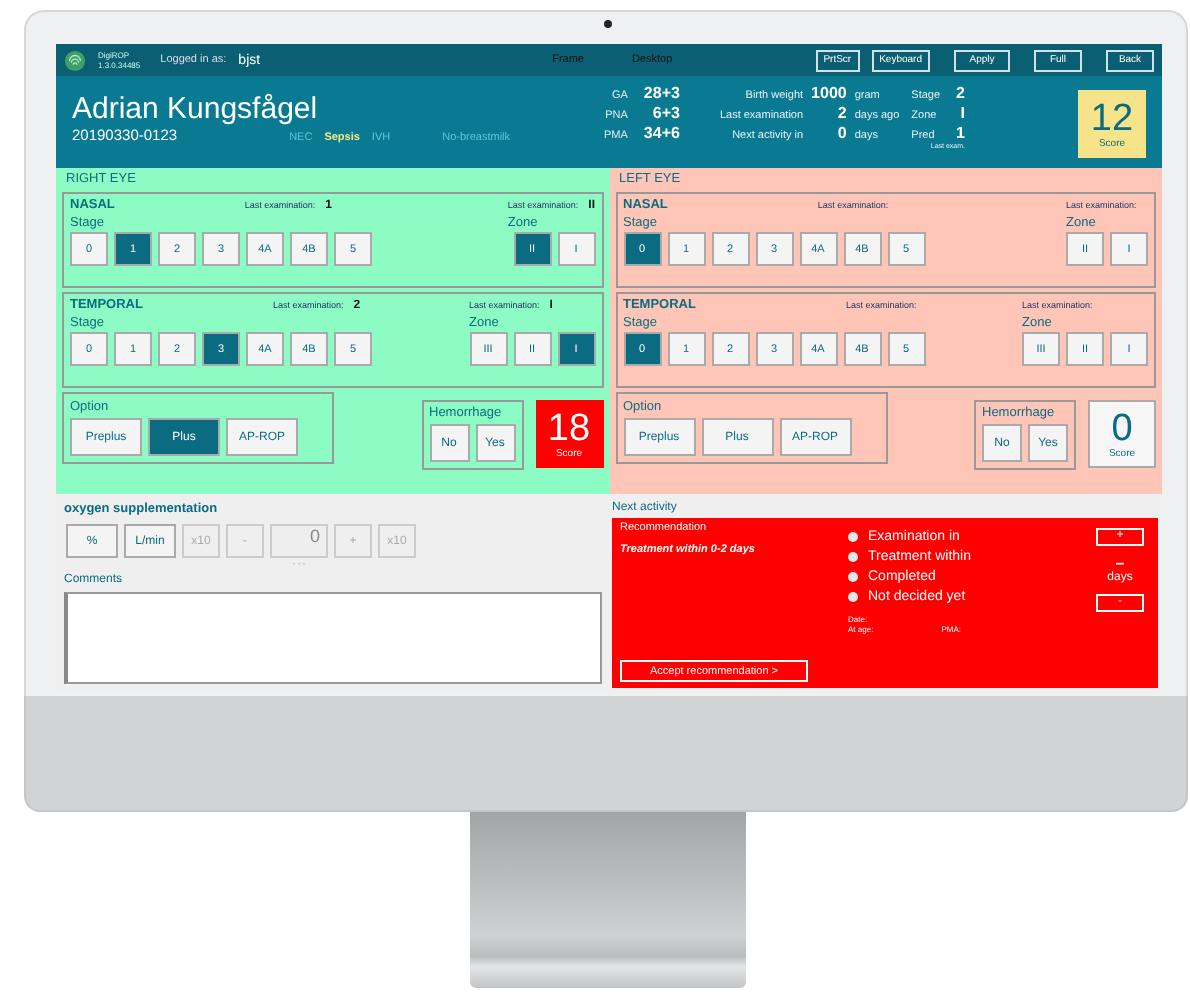  I want to click on days-value: –, so click(1120, 563).